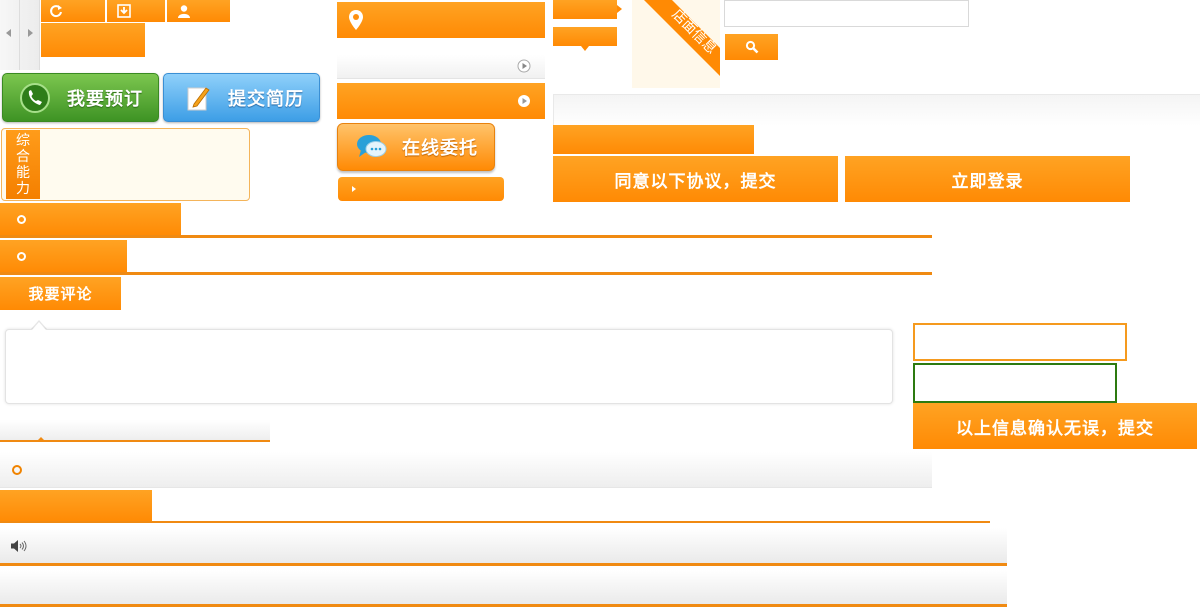 The width and height of the screenshot is (1200, 614). I want to click on text-input-focused, so click(1020, 342).